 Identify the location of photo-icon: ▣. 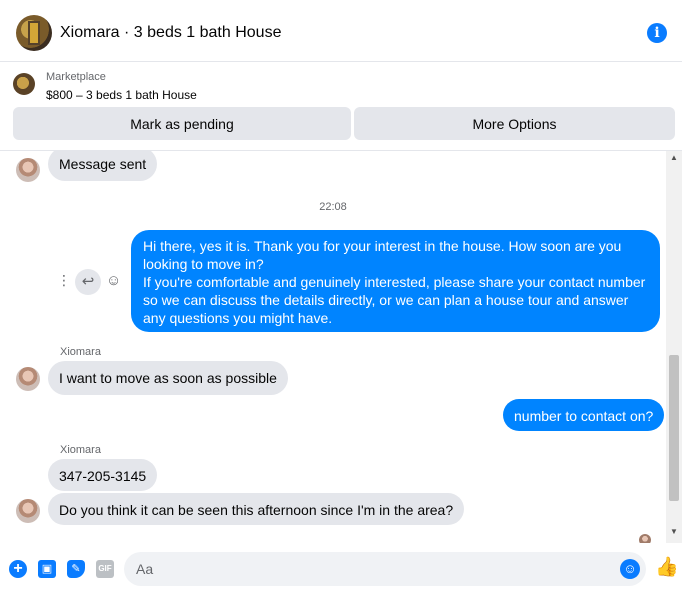
(47, 569).